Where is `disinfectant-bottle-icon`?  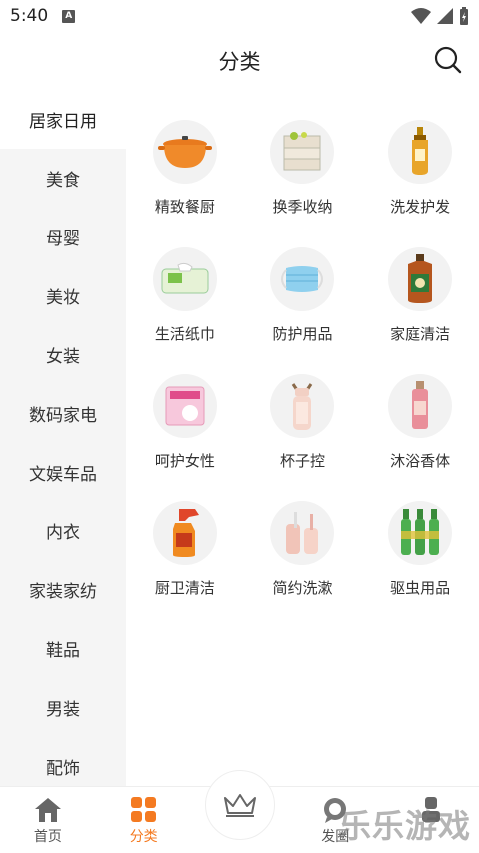 disinfectant-bottle-icon is located at coordinates (420, 279).